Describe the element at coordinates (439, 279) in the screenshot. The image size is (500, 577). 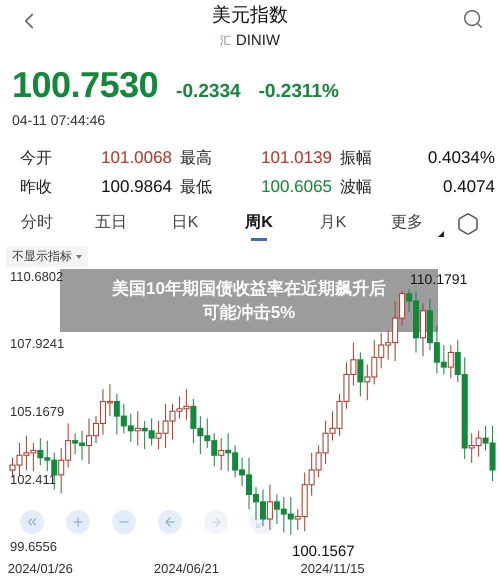
I see `high-price-label: 110.1791` at that location.